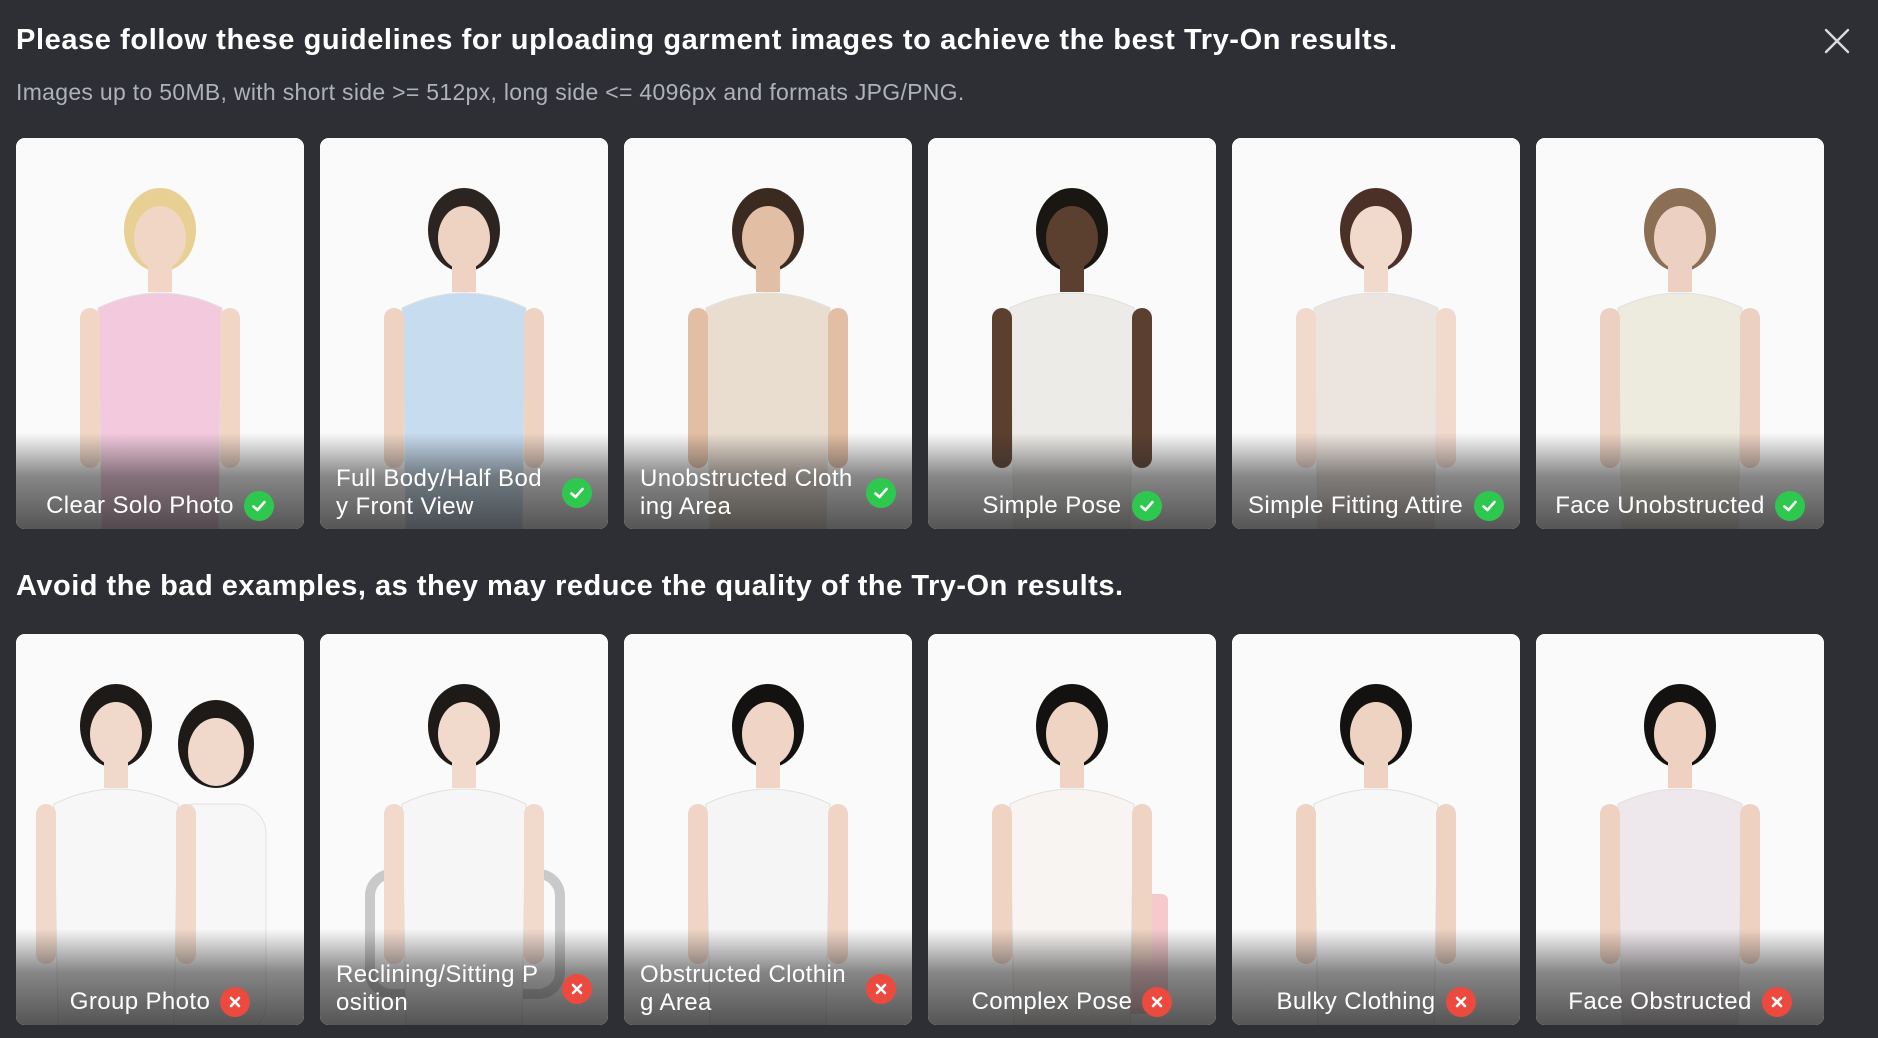  I want to click on card-label: Full Body/Half Body Front View, so click(439, 492).